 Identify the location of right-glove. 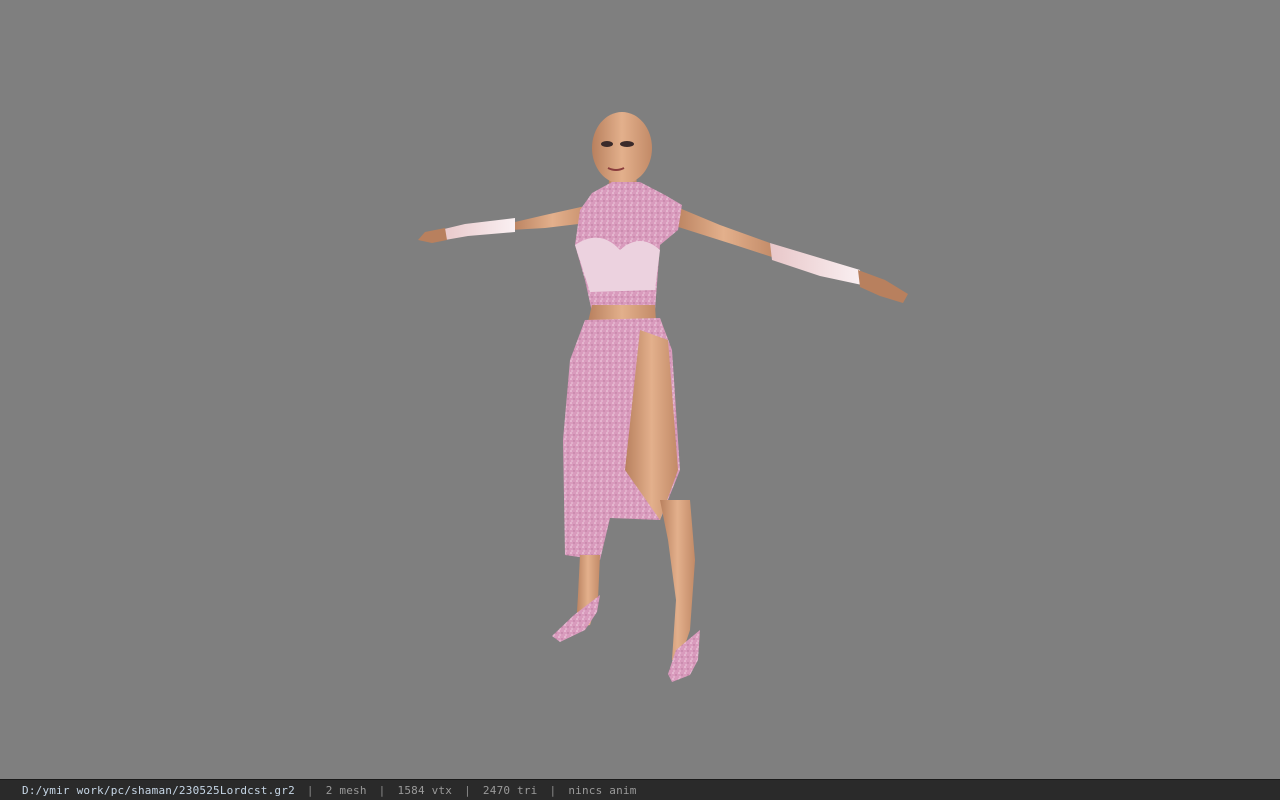
(816, 264).